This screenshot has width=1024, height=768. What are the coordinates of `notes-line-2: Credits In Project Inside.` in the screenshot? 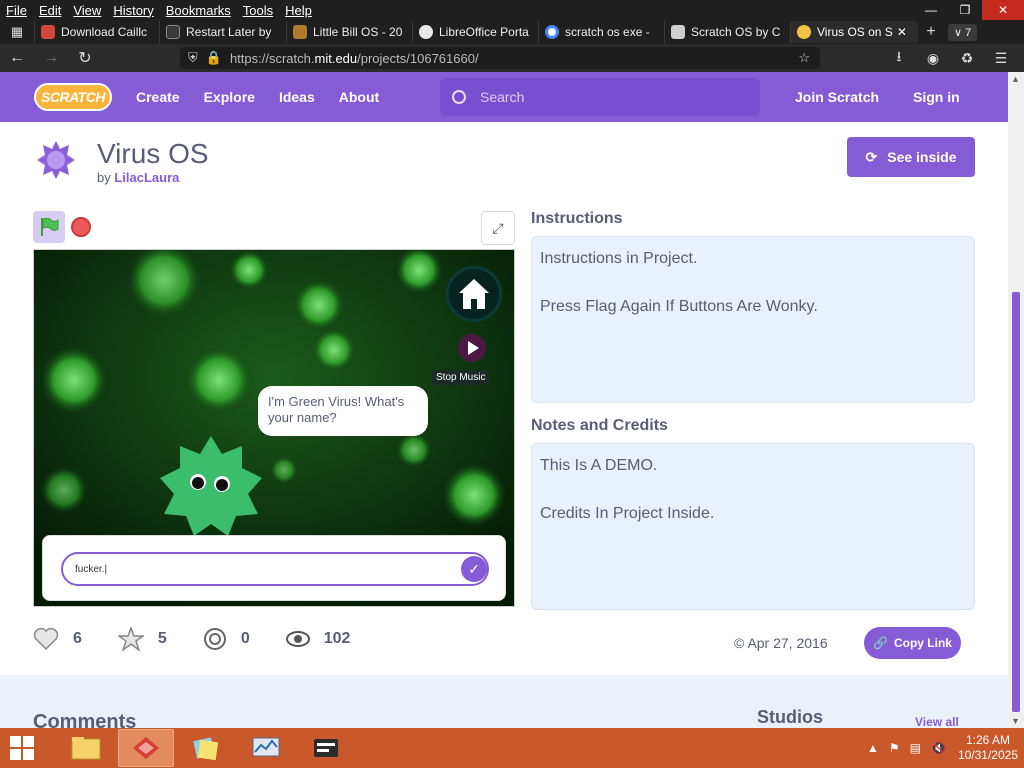 It's located at (627, 513).